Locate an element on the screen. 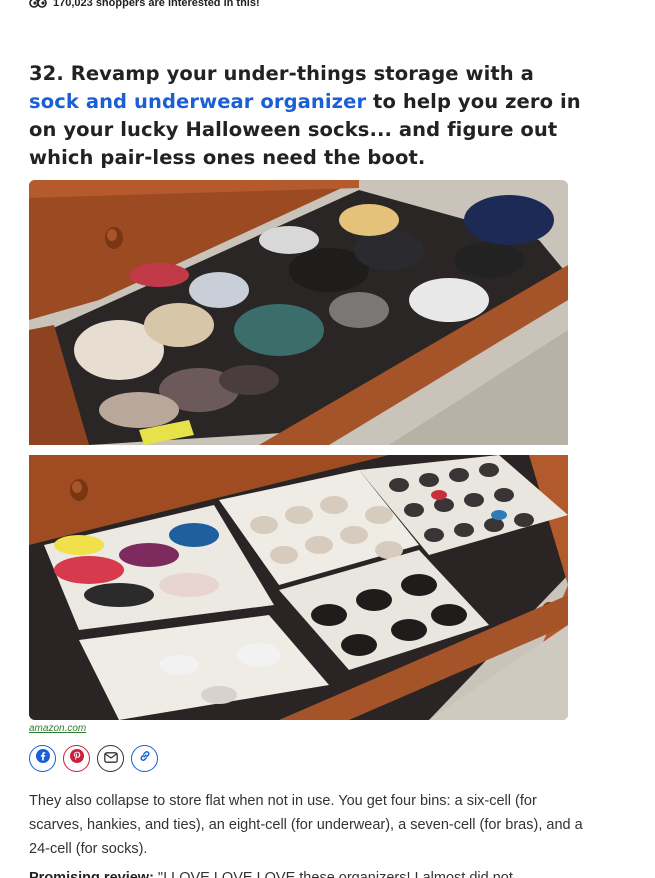  facebook-icon is located at coordinates (42, 758).